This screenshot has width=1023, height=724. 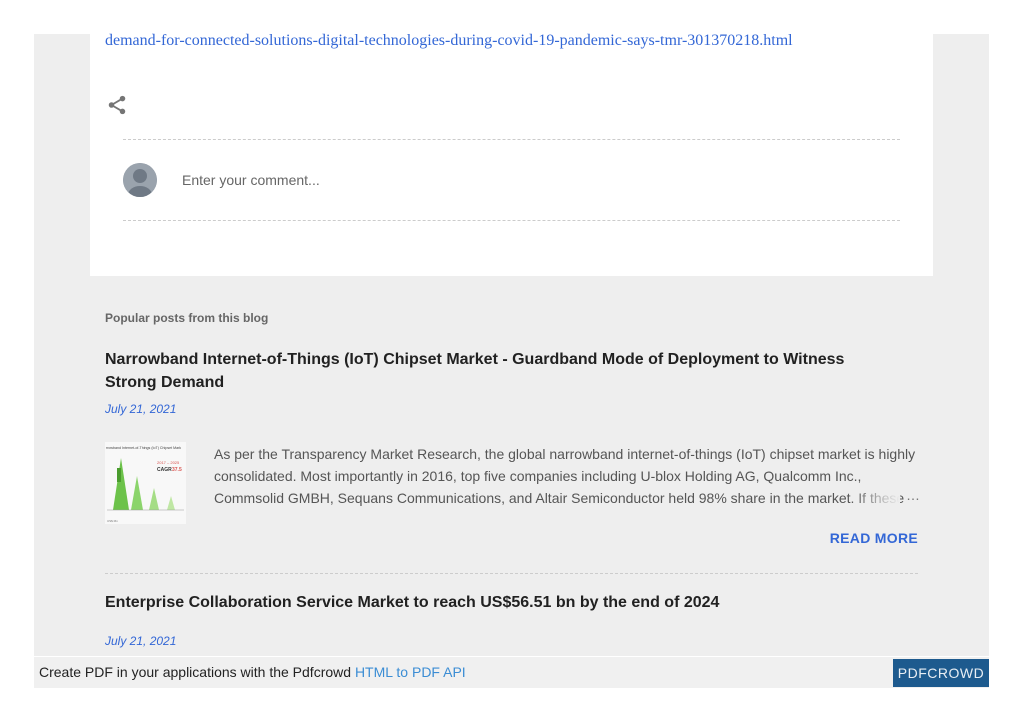 I want to click on comment-divider-top, so click(x=511, y=139).